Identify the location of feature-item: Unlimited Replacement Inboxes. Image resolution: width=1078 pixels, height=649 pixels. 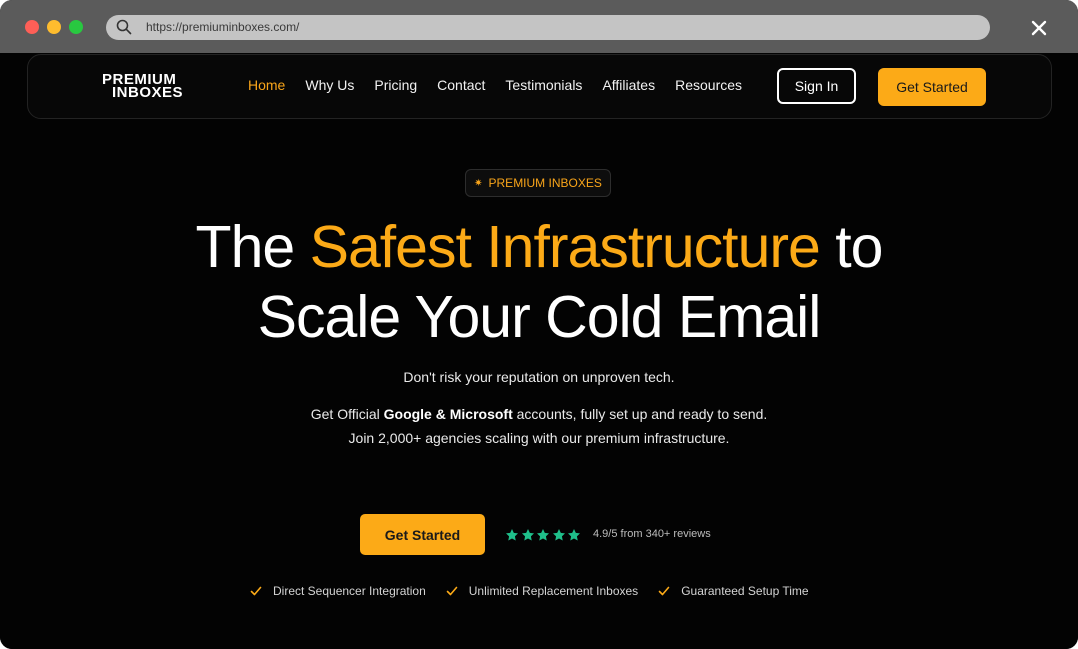
(542, 591).